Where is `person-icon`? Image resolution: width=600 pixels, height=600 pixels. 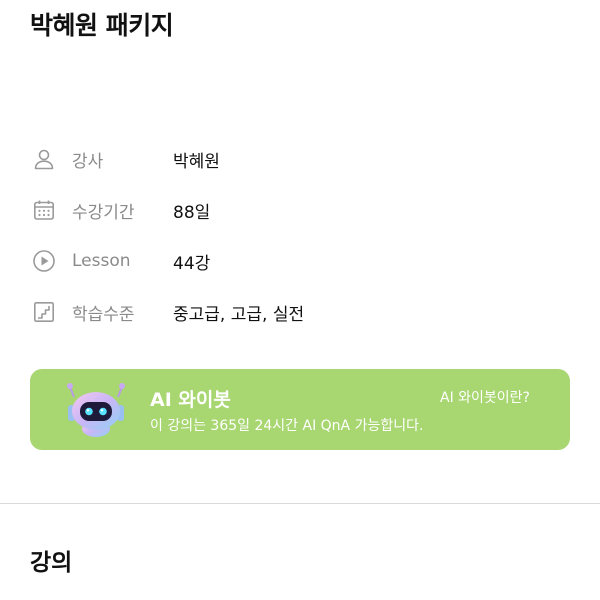 person-icon is located at coordinates (44, 159).